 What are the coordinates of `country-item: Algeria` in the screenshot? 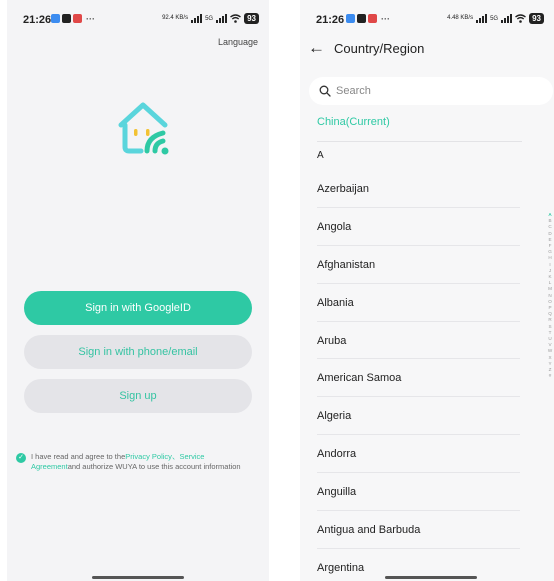 It's located at (415, 416).